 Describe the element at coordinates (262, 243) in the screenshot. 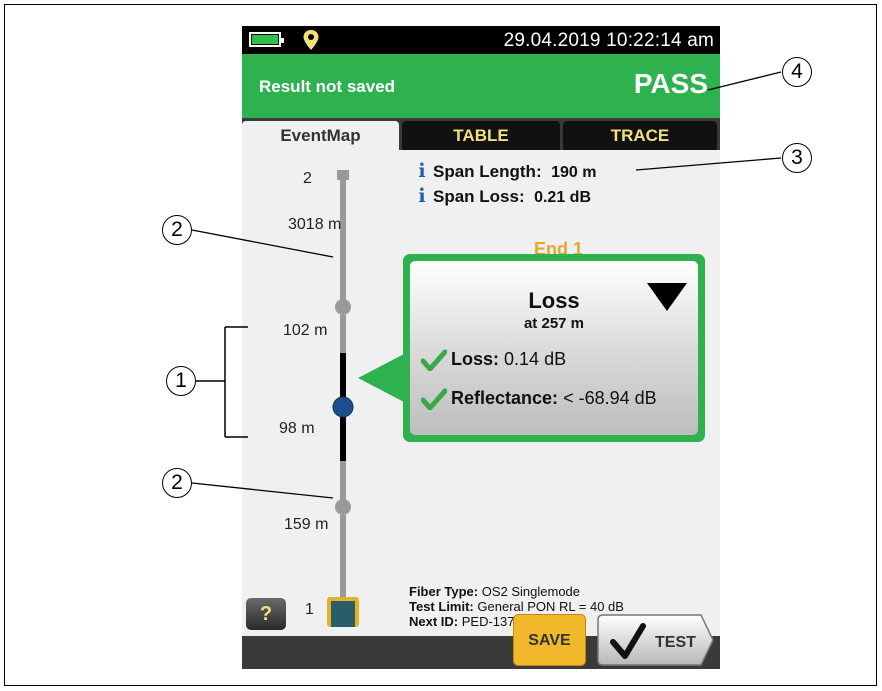

I see `callout-line-2-upper` at that location.